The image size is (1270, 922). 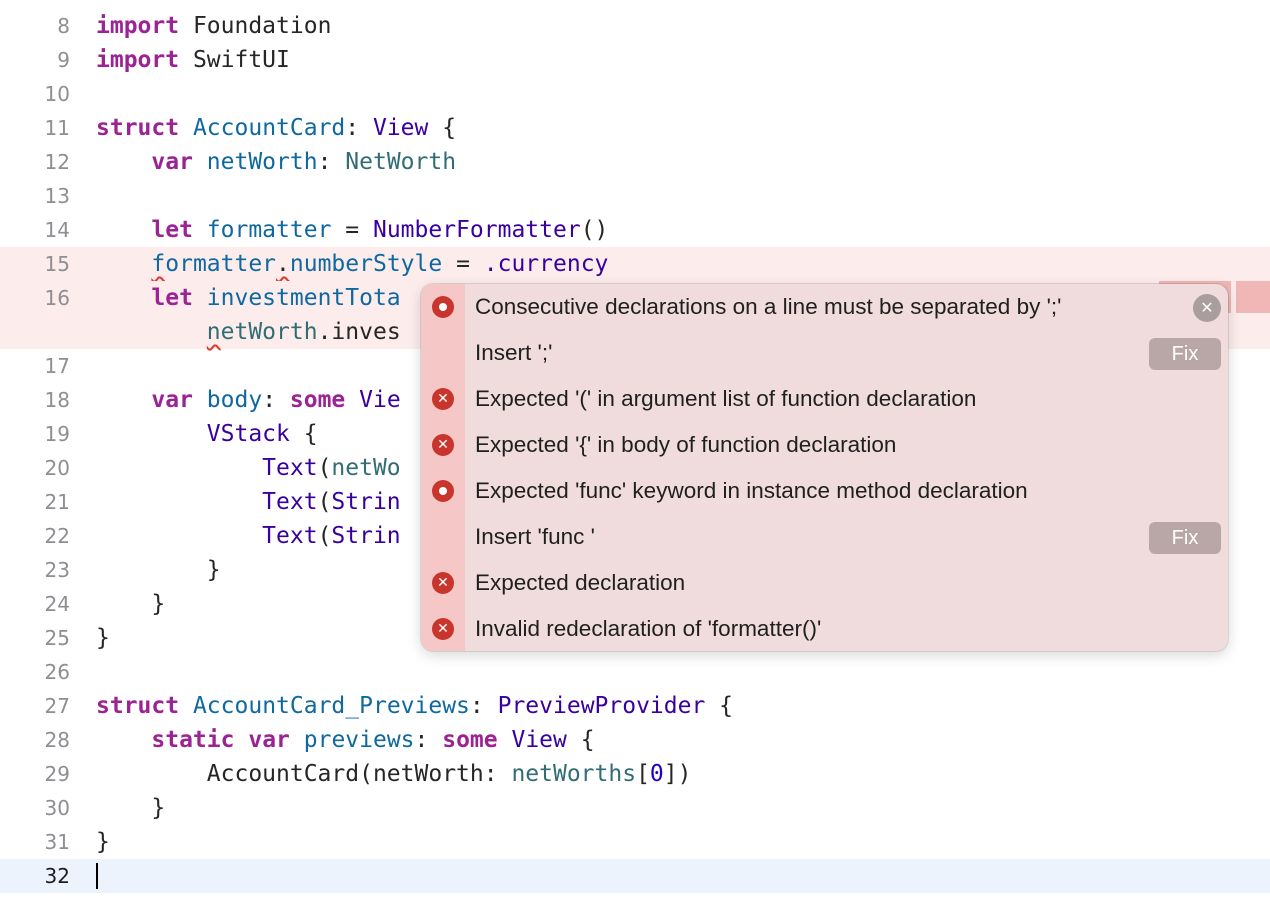 I want to click on line-number: 25, so click(x=57, y=638).